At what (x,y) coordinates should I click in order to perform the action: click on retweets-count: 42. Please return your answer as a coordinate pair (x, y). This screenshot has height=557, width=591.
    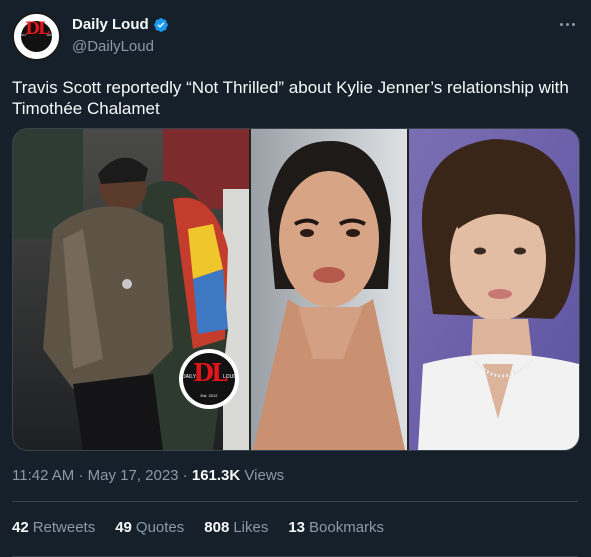
    Looking at the image, I should click on (20, 527).